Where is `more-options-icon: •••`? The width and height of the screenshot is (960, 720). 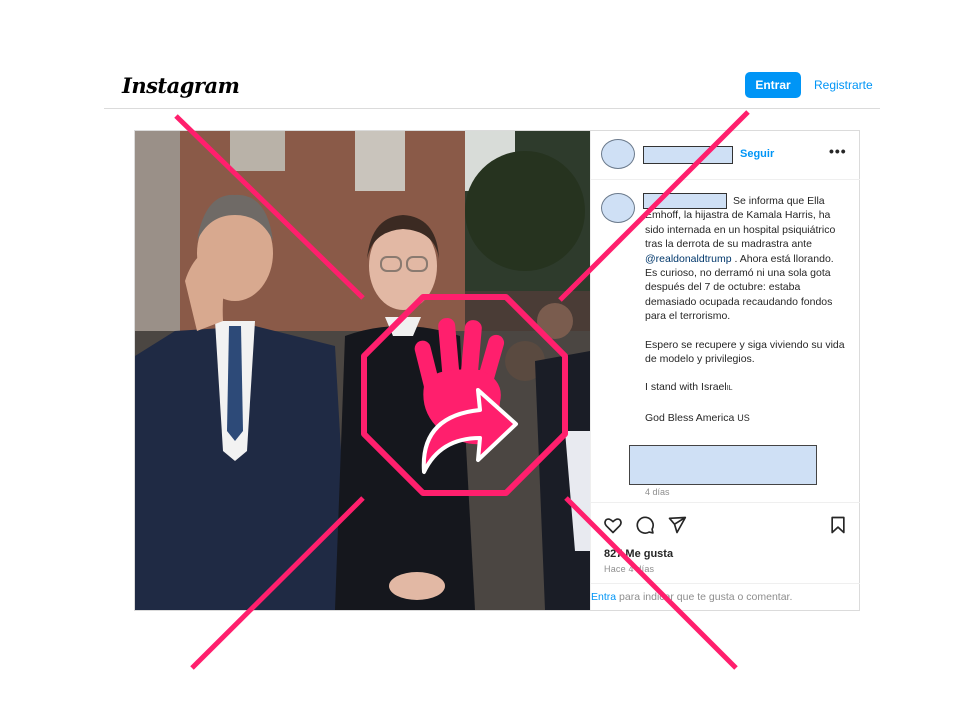
more-options-icon: ••• is located at coordinates (838, 151).